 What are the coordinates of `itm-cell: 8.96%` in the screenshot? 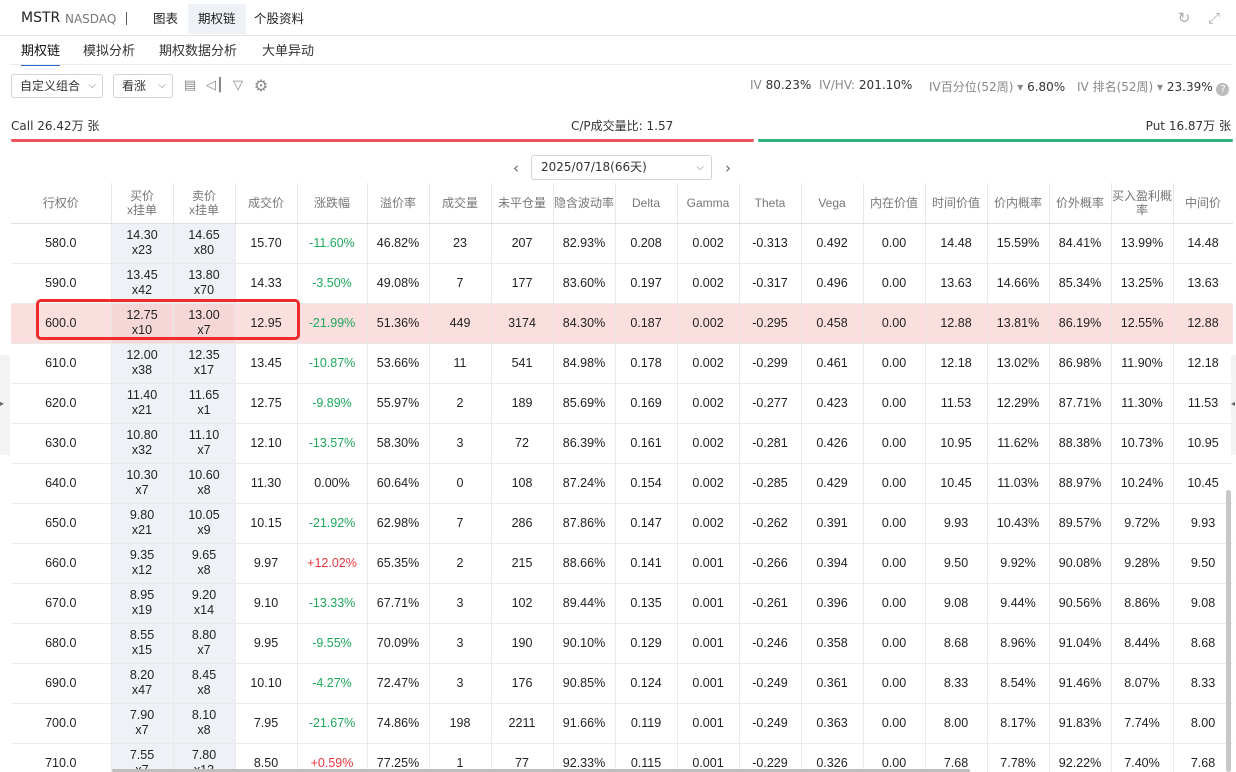 It's located at (1018, 643).